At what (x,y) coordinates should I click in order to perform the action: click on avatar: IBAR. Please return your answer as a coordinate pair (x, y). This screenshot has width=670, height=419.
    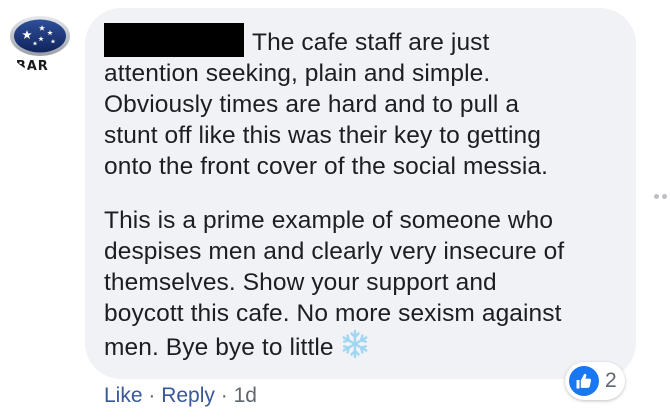
    Looking at the image, I should click on (40, 40).